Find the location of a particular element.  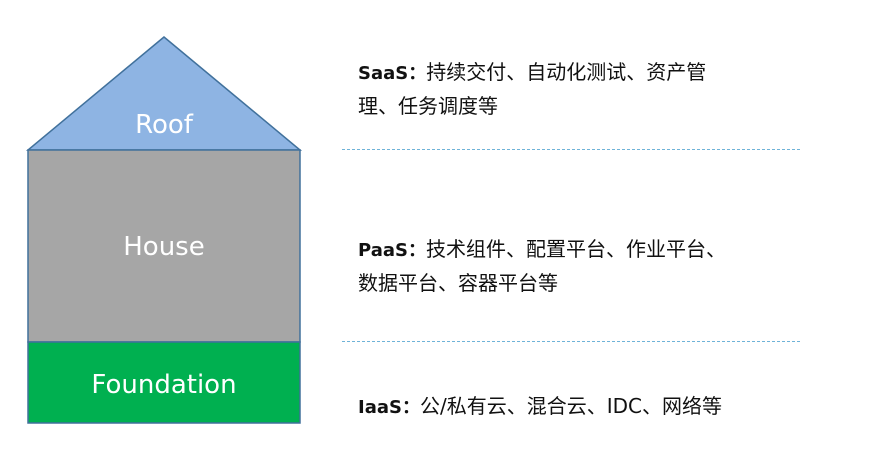

paas-line-1: PaaS：技术组件、配置平台、作业平台、 is located at coordinates (542, 250).